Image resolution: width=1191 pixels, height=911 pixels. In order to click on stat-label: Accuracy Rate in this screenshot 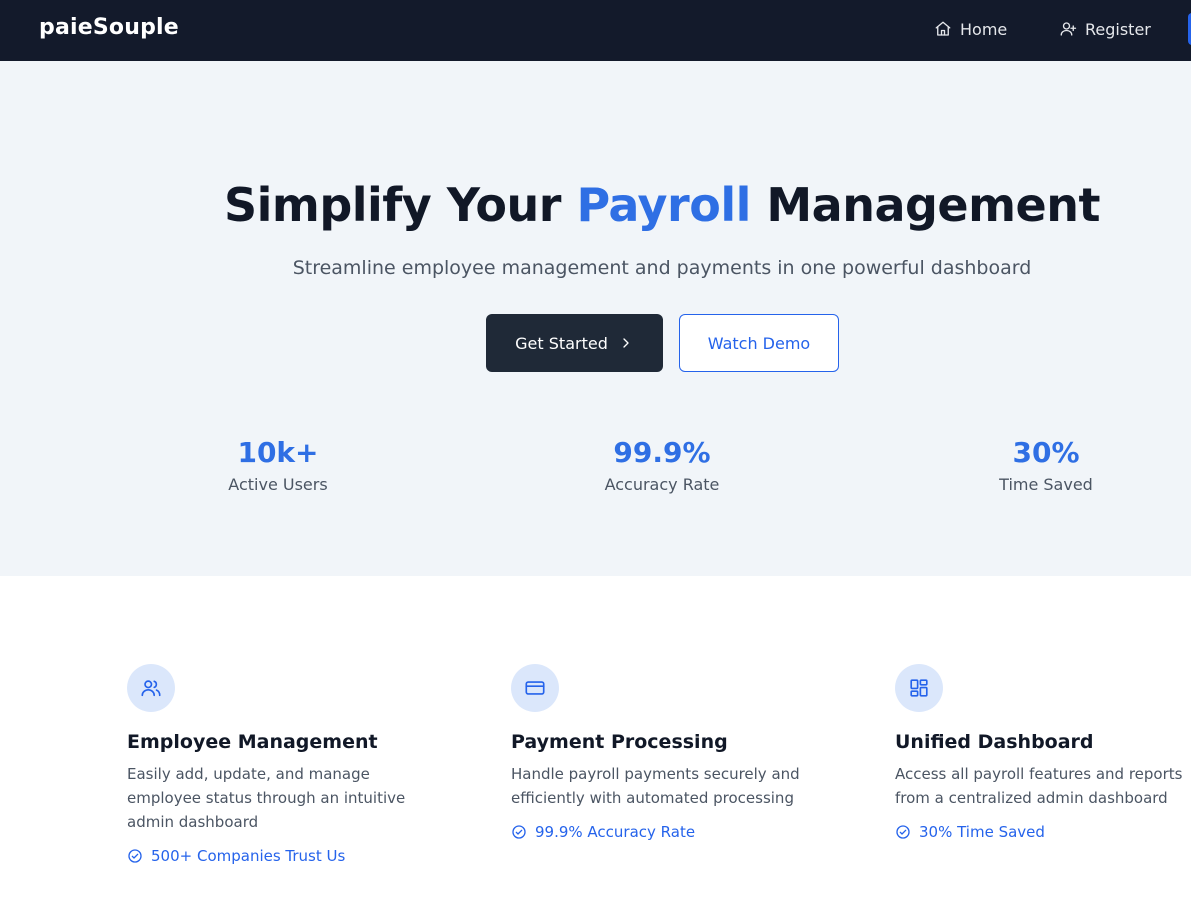, I will do `click(662, 484)`.